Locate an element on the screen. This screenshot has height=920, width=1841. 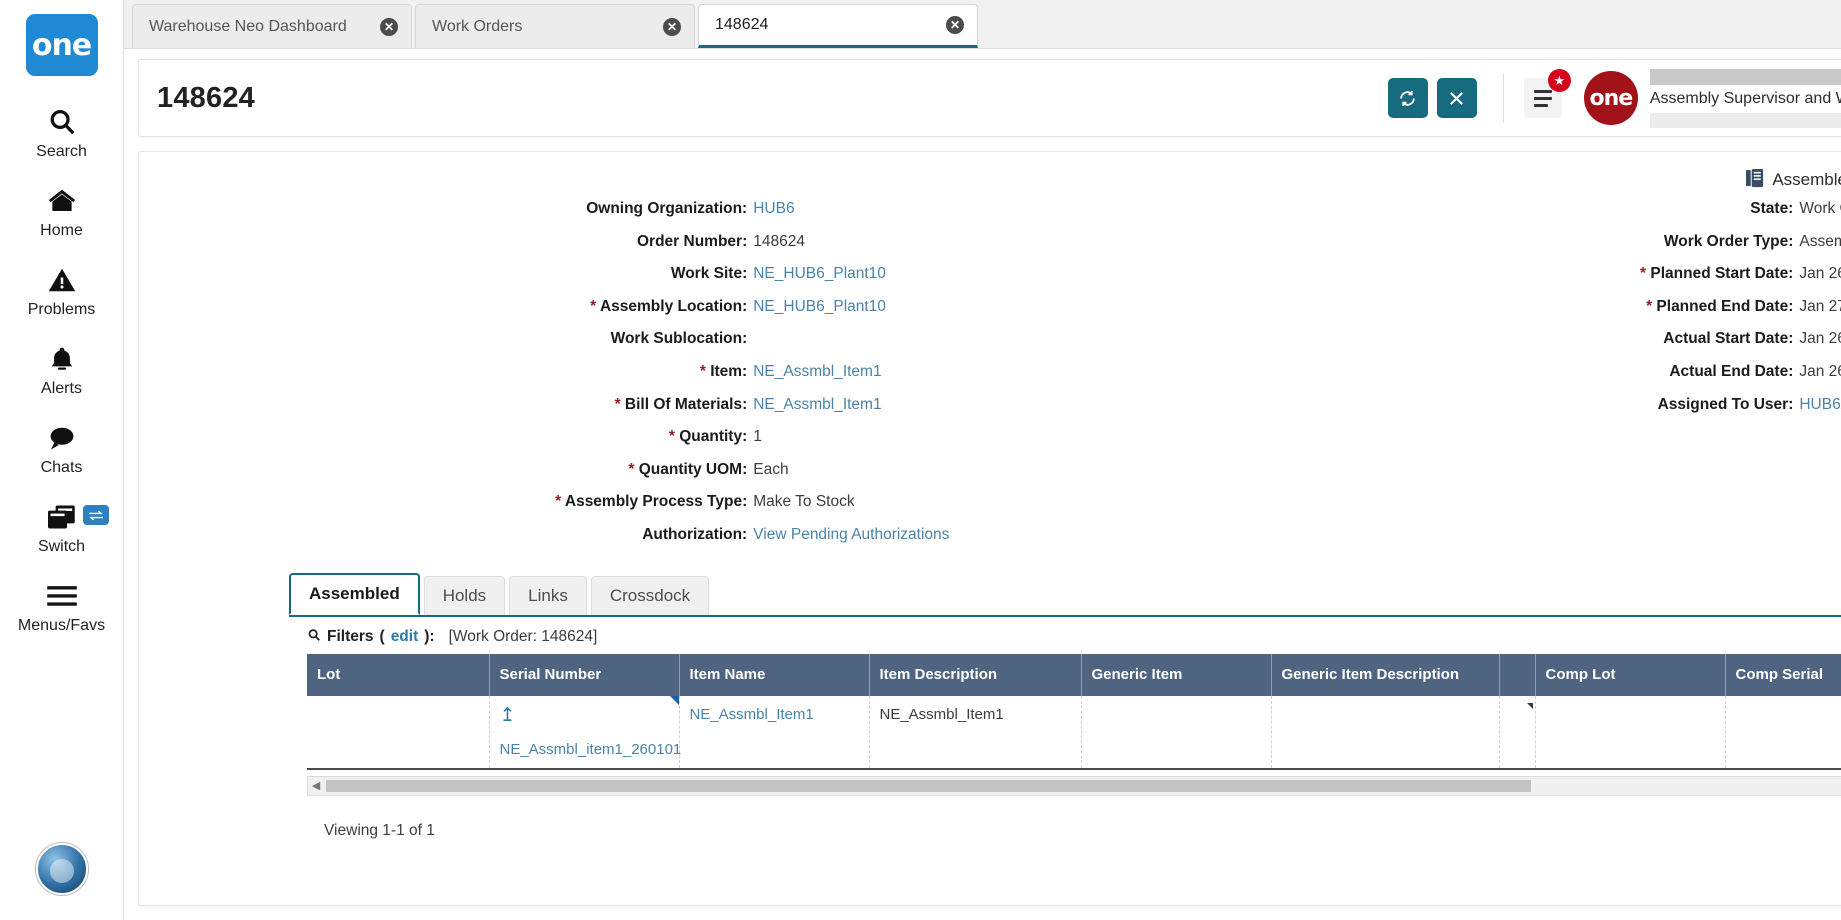
field-label: Owning Organization: is located at coordinates (667, 208).